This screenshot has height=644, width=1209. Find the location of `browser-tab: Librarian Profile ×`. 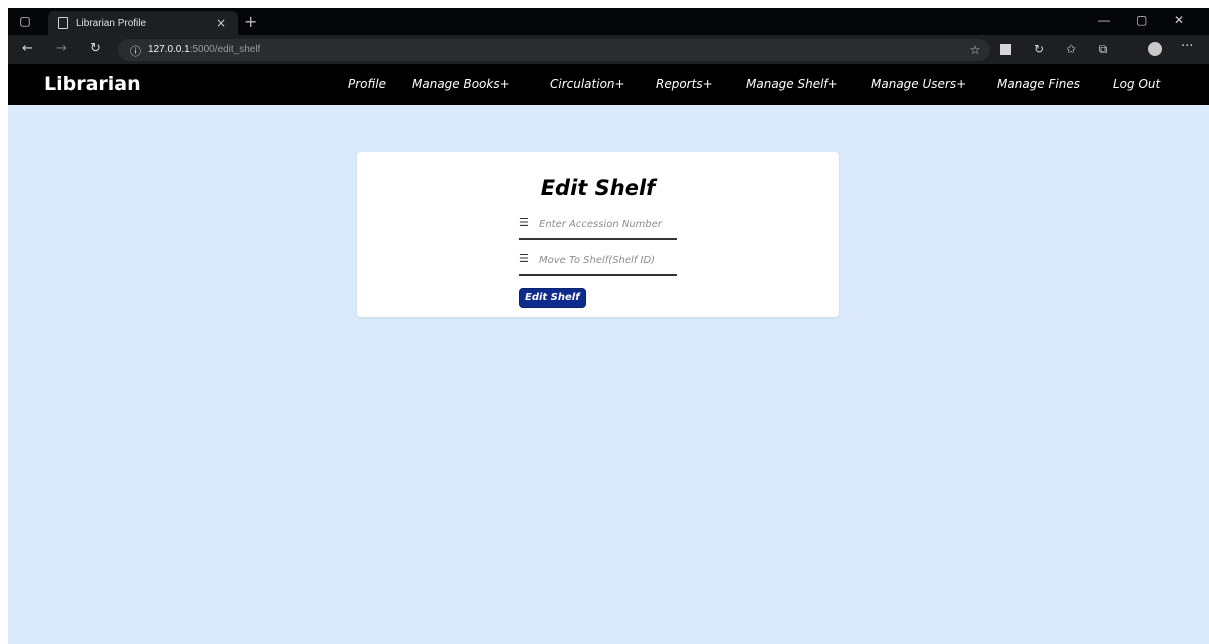

browser-tab: Librarian Profile × is located at coordinates (143, 23).